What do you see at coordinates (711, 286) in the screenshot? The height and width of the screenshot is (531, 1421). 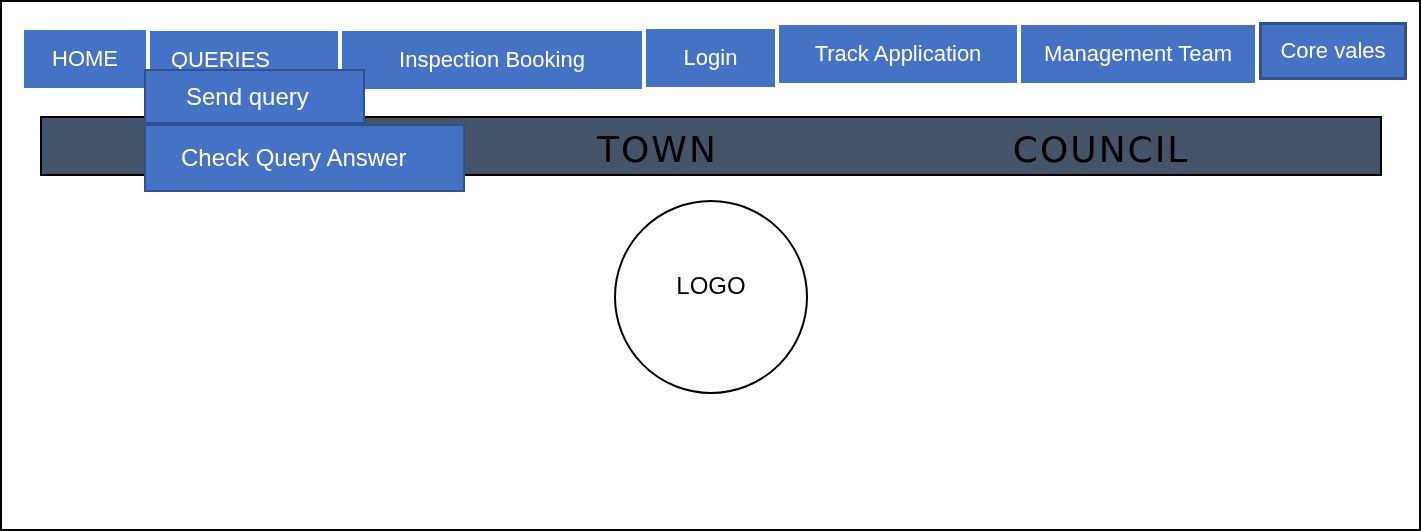 I see `logo-label: LOGO` at bounding box center [711, 286].